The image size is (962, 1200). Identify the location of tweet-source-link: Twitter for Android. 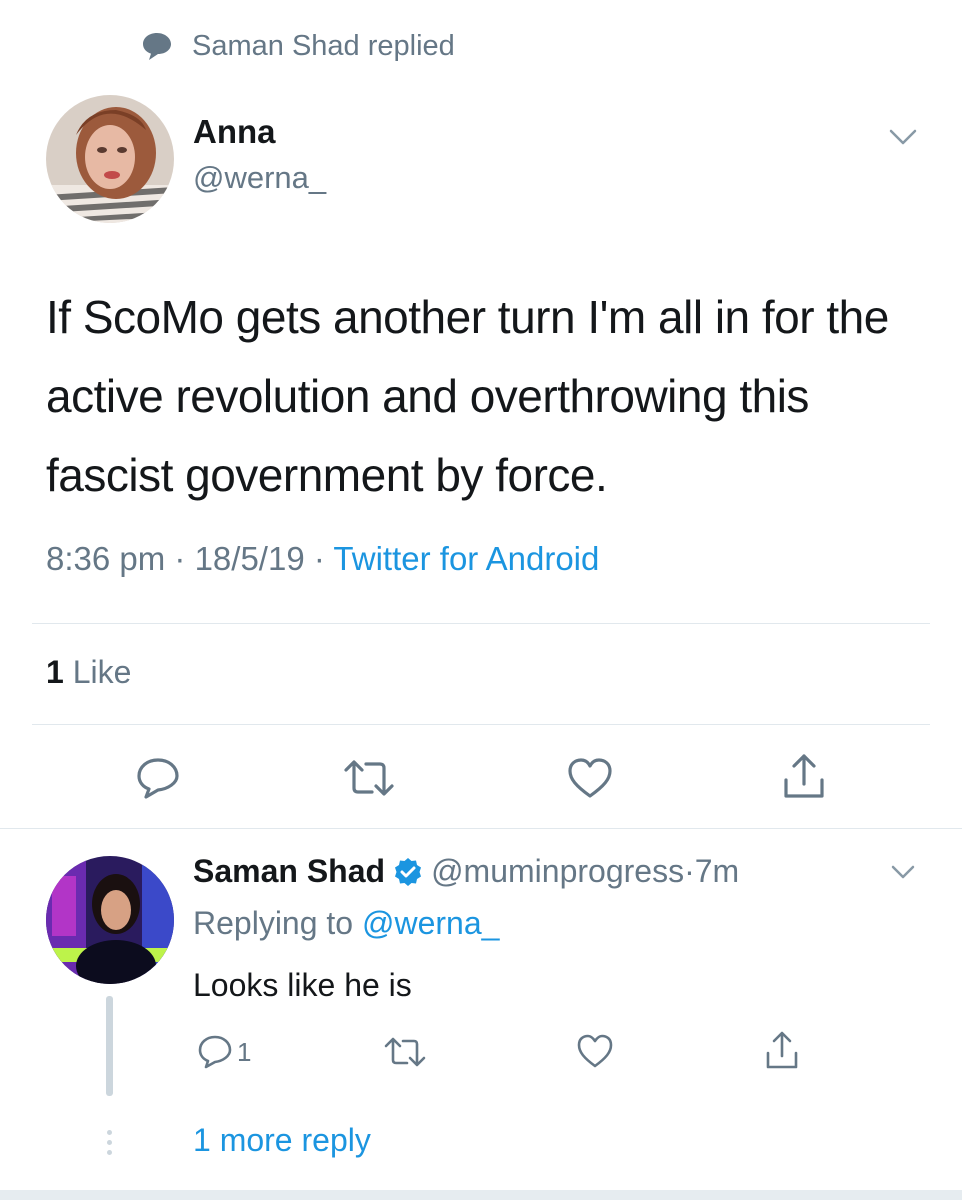
(466, 558).